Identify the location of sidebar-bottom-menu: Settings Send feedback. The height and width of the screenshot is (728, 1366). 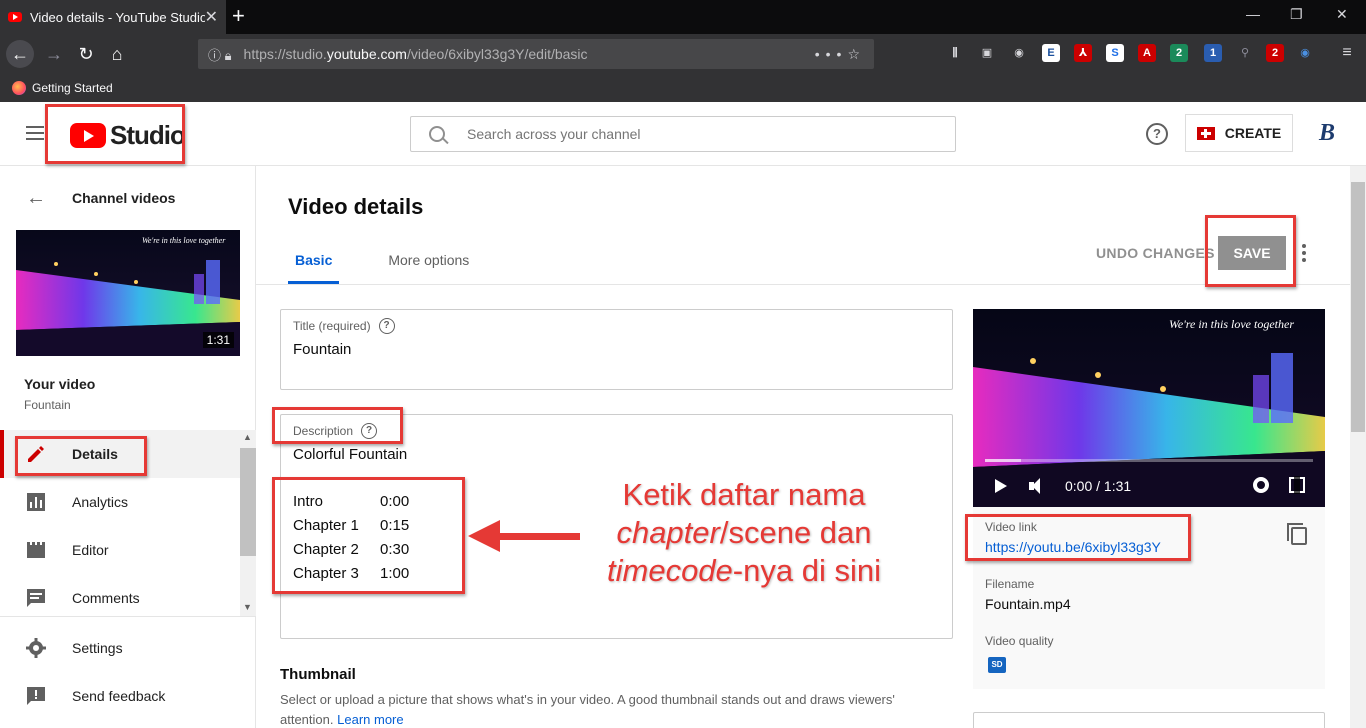
(128, 672).